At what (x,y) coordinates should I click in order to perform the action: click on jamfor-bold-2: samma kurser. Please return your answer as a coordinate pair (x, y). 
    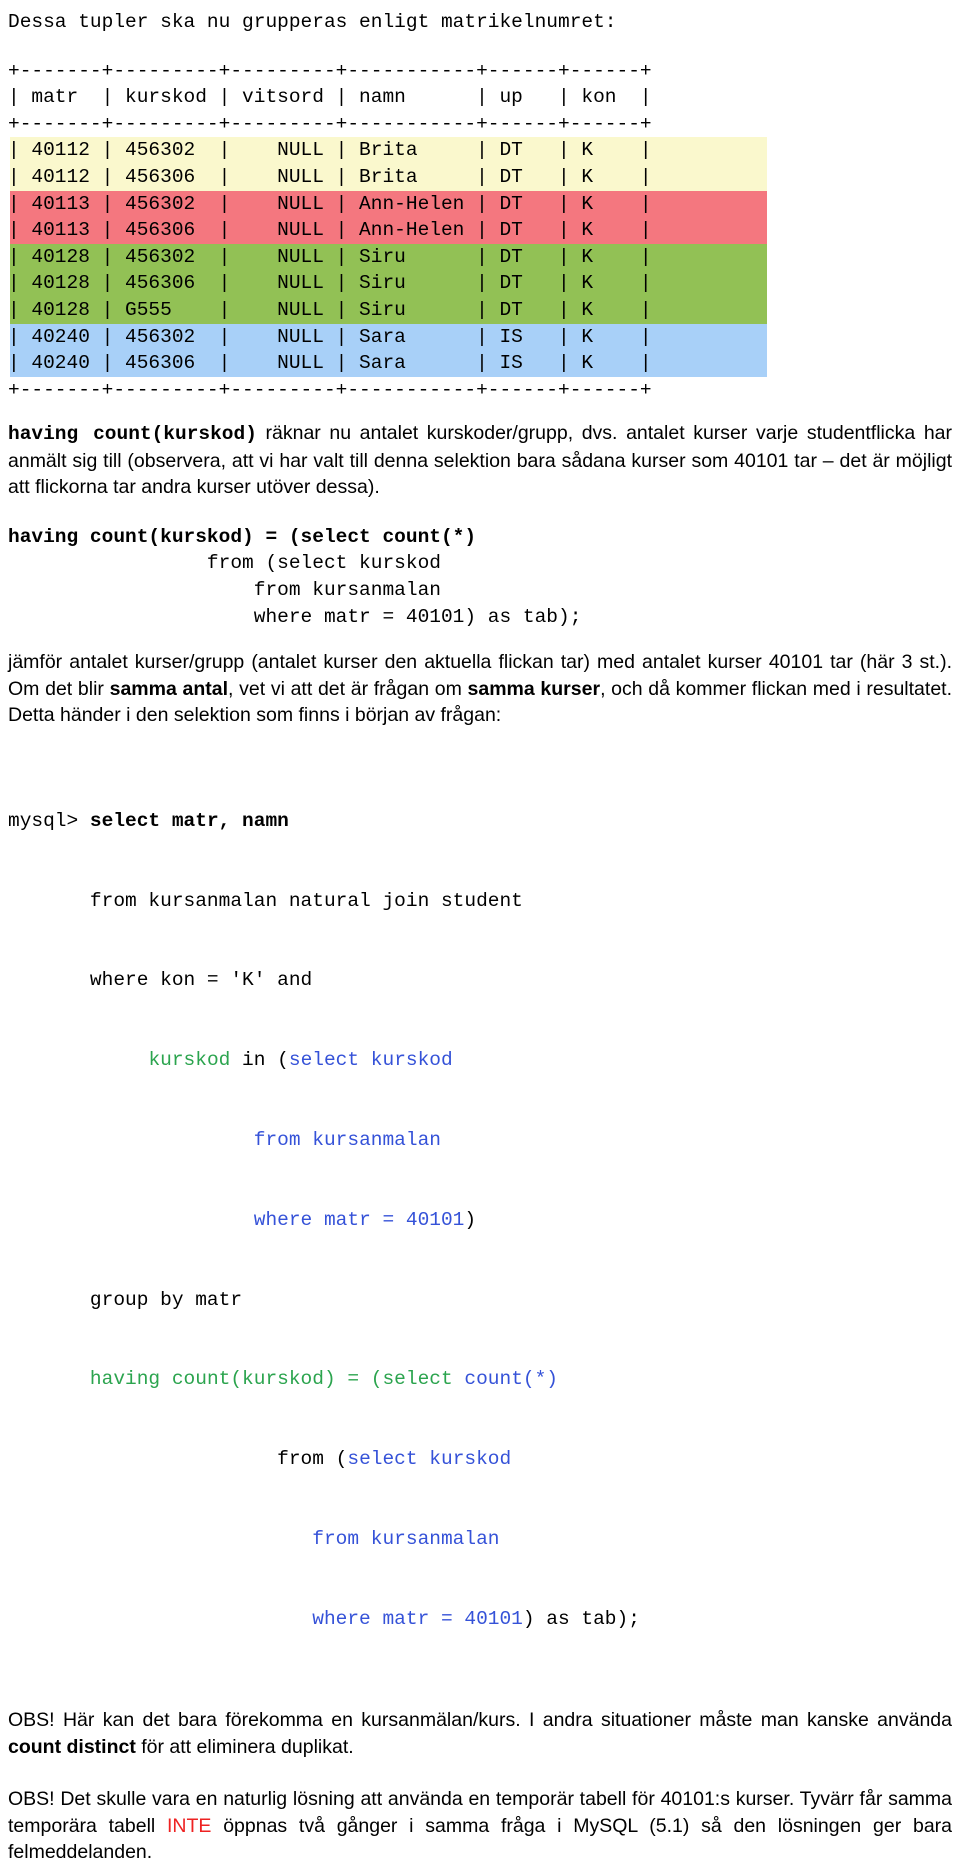
    Looking at the image, I should click on (534, 688).